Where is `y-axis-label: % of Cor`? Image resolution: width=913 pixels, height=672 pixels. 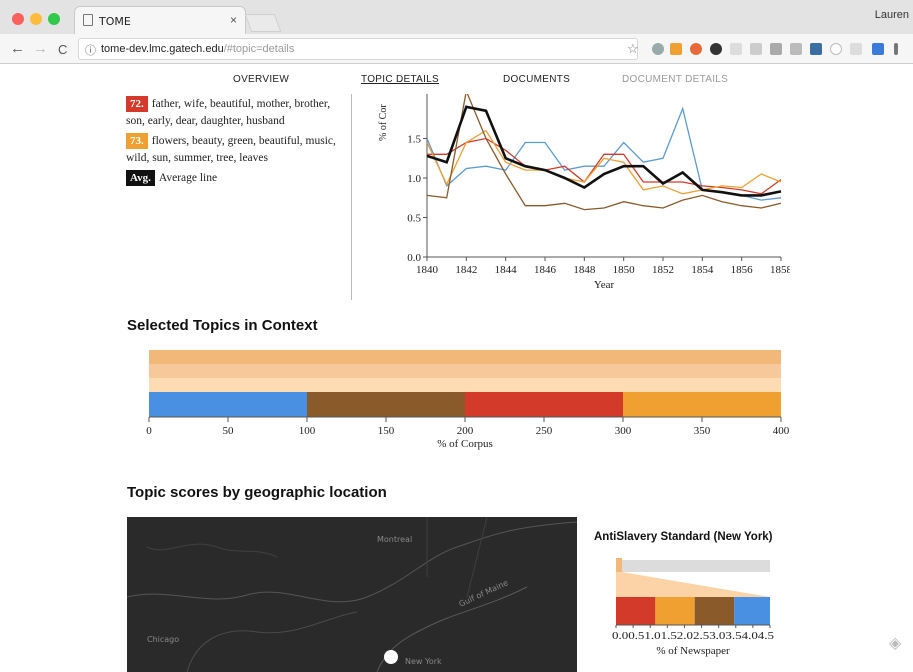 y-axis-label: % of Cor is located at coordinates (383, 122).